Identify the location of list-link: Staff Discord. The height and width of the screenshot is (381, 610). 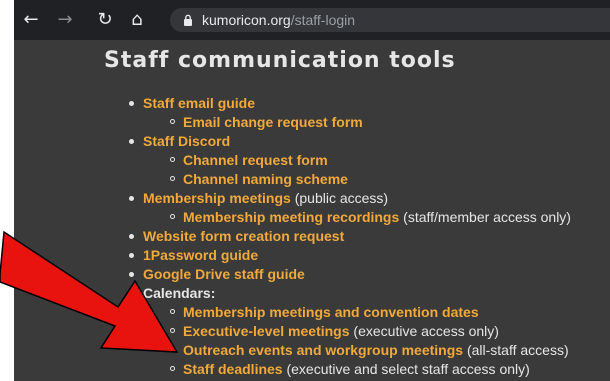
(186, 141).